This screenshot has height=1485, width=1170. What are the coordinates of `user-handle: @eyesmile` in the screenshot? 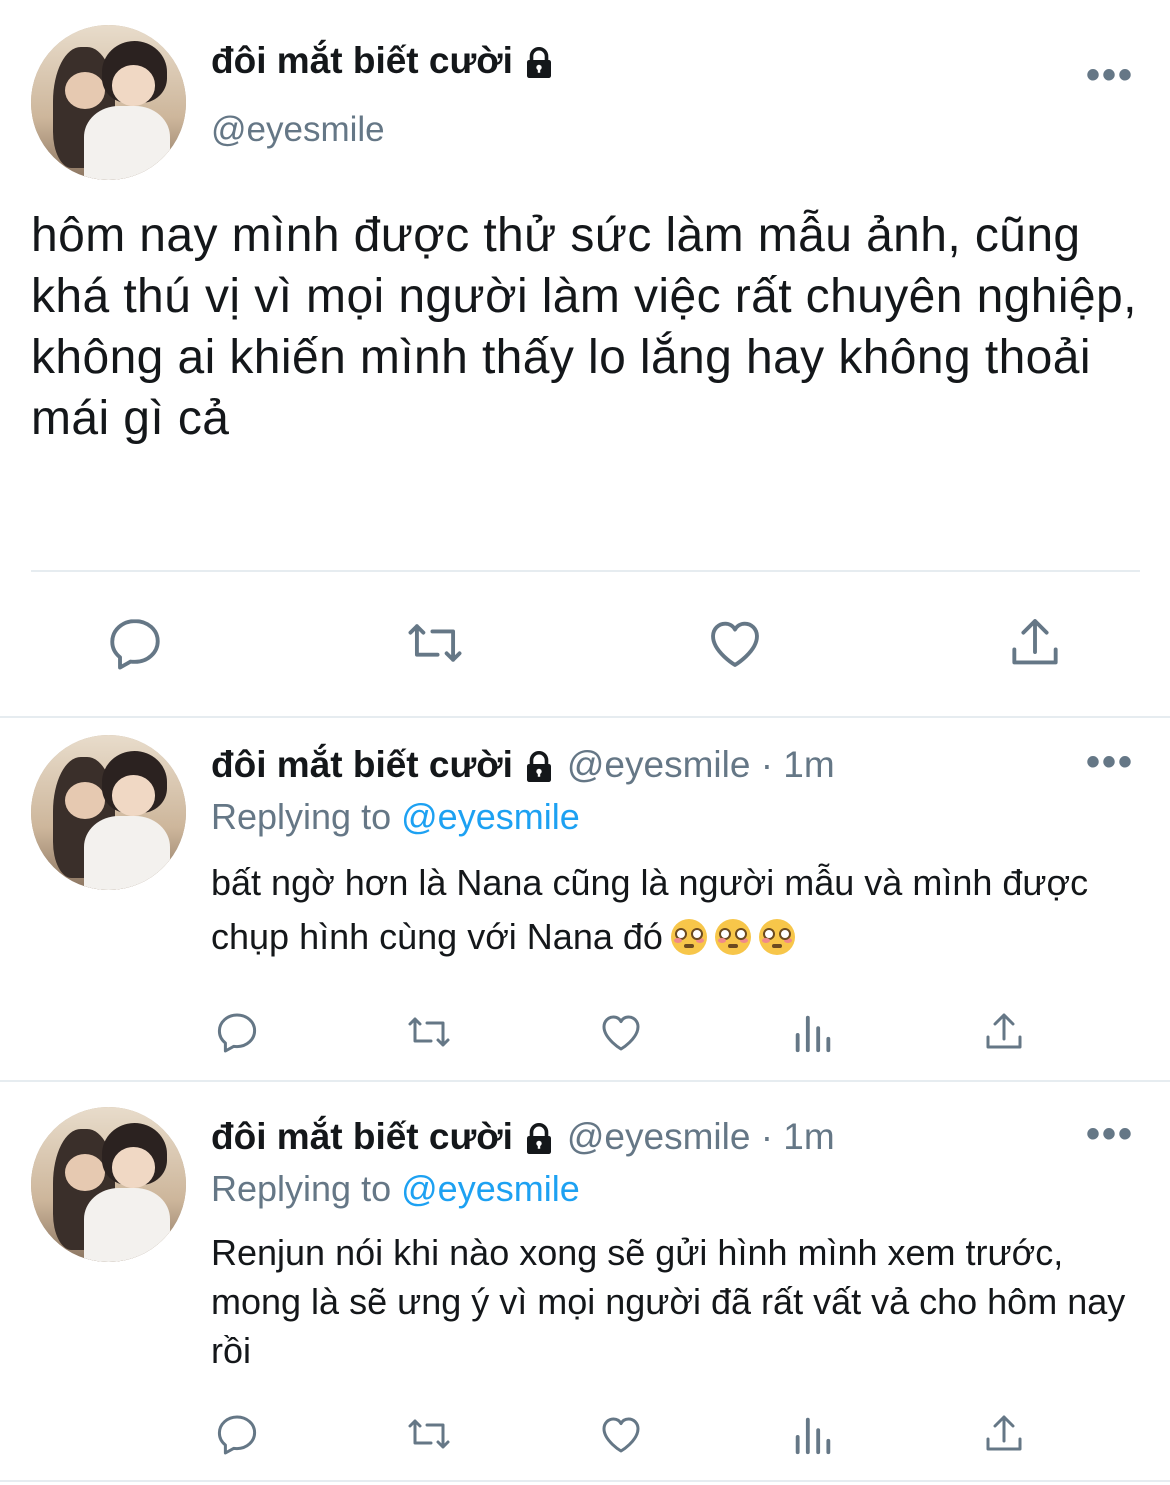 It's located at (298, 130).